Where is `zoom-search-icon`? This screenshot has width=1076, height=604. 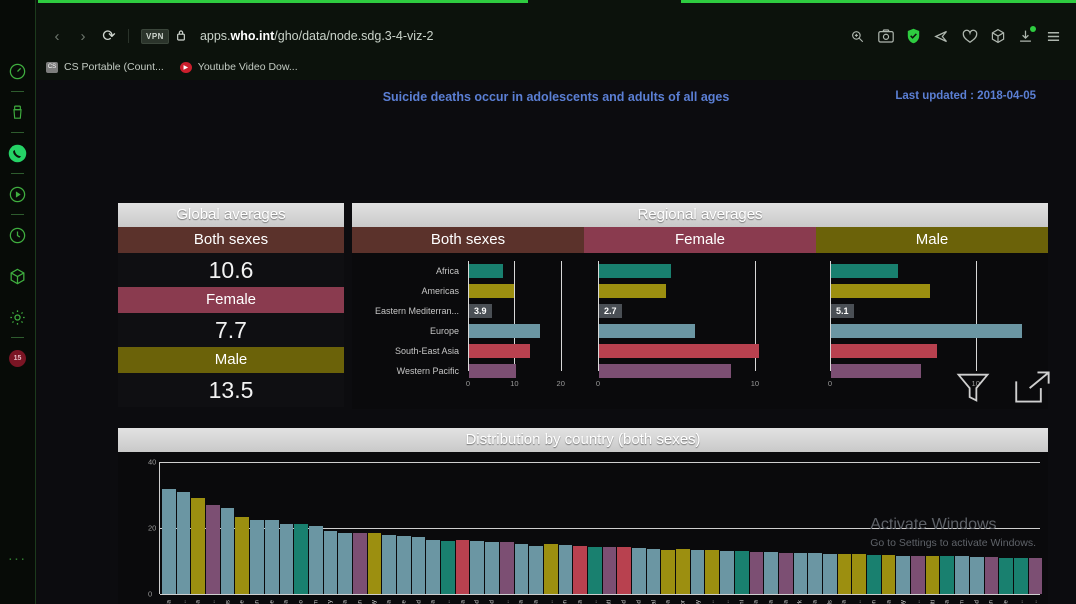
zoom-search-icon is located at coordinates (857, 36).